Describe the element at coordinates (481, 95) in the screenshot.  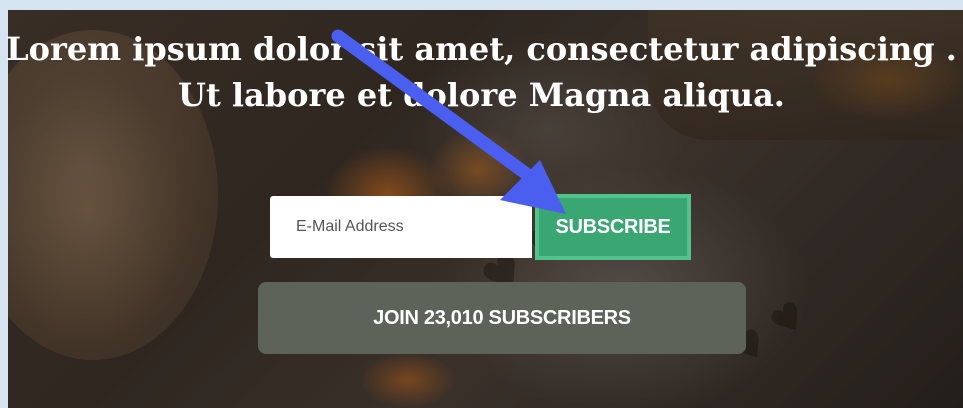
I see `headline-line-2: Ut labore et dolore Magna aliqua.` at that location.